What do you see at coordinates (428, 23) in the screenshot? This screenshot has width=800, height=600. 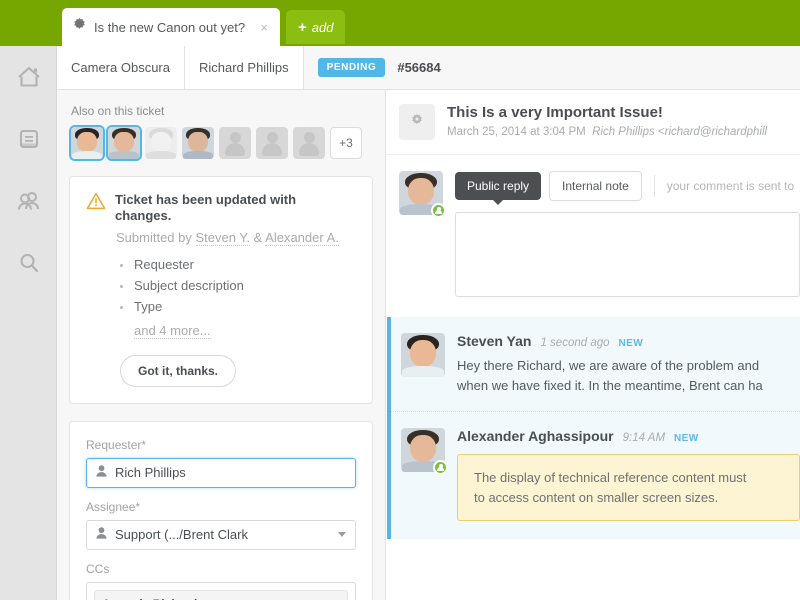 I see `tab-strip: Is the new Canon out yet? × + add` at bounding box center [428, 23].